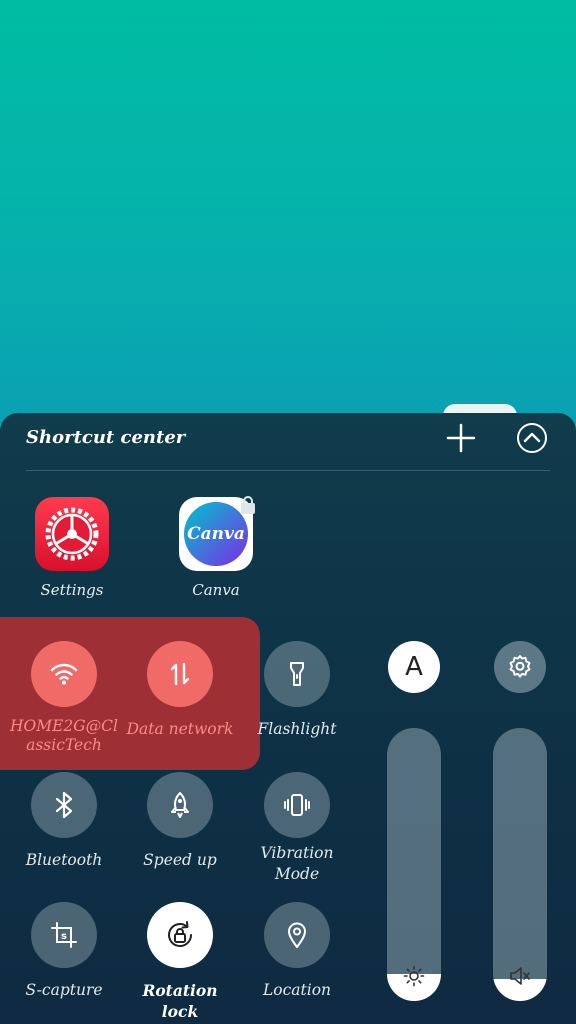  Describe the element at coordinates (180, 805) in the screenshot. I see `rocket-icon` at that location.